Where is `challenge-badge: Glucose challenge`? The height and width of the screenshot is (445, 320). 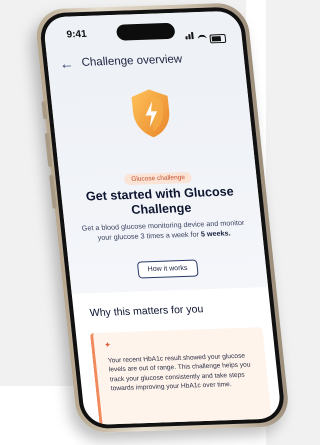
challenge-badge: Glucose challenge is located at coordinates (158, 178).